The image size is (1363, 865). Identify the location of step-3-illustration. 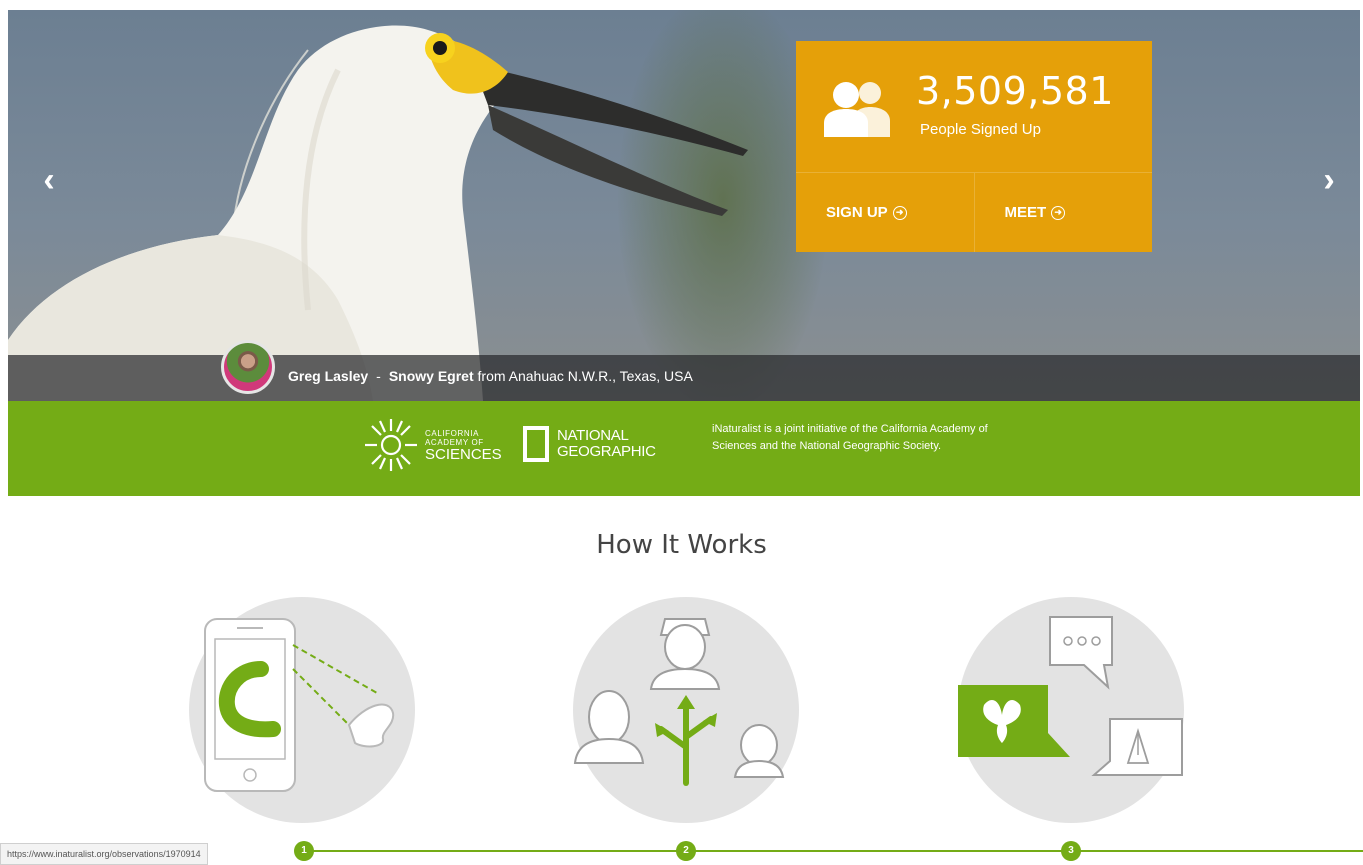
(1071, 710).